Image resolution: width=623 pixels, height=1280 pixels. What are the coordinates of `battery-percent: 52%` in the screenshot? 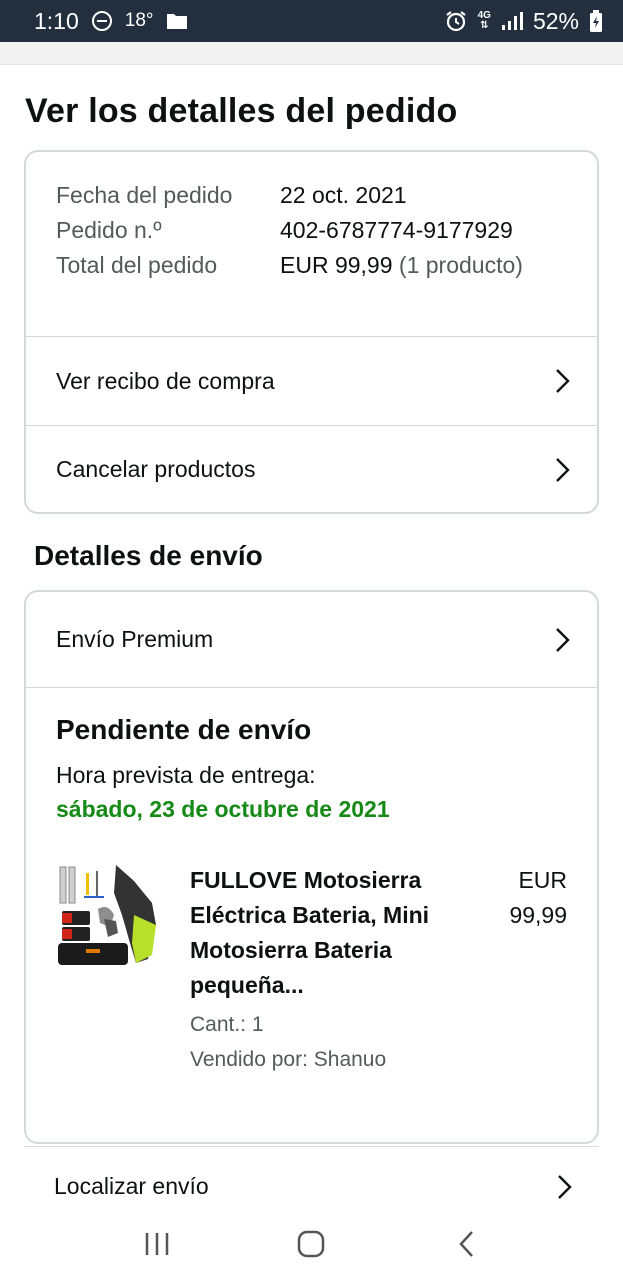 It's located at (555, 20).